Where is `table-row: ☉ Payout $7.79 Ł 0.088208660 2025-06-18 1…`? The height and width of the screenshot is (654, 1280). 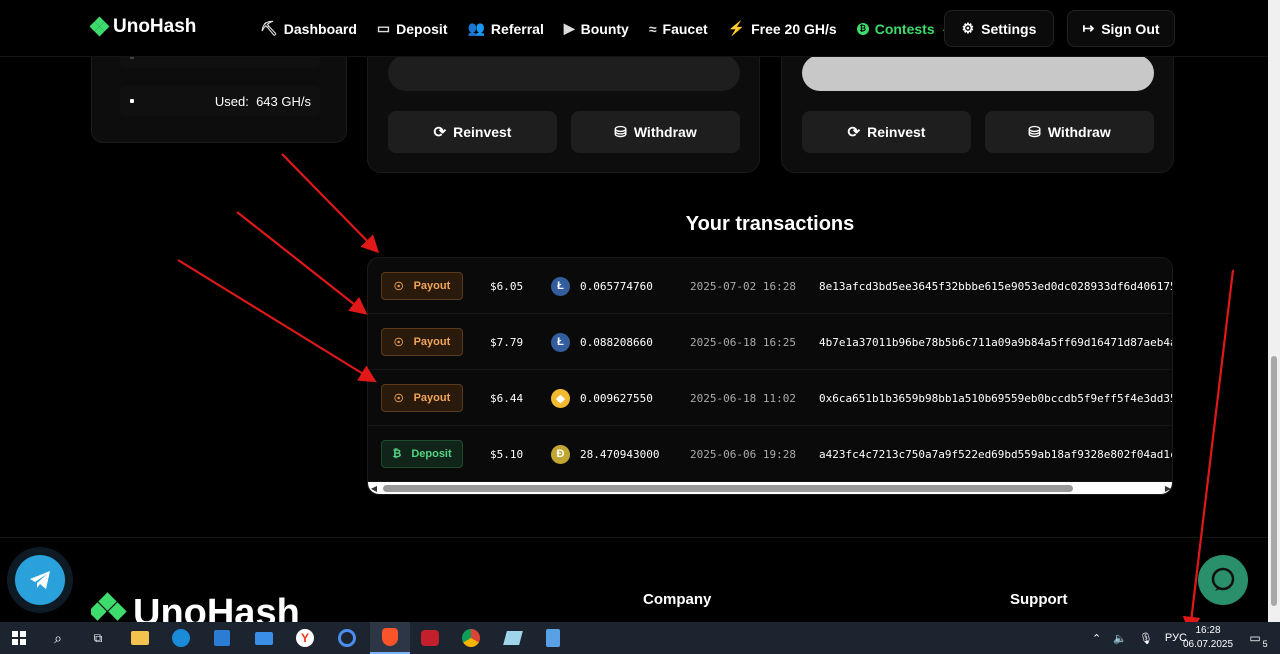
table-row: ☉ Payout $7.79 Ł 0.088208660 2025-06-18 1… is located at coordinates (770, 342).